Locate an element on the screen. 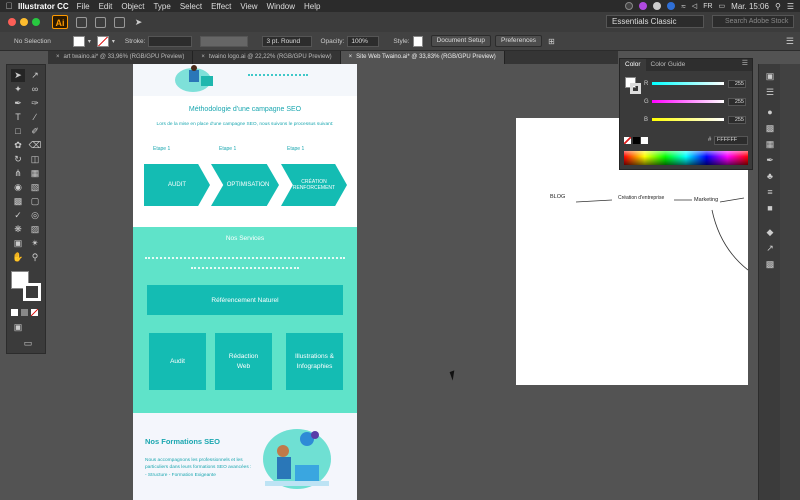 The height and width of the screenshot is (500, 800). maximize-window-button is located at coordinates (36, 22).